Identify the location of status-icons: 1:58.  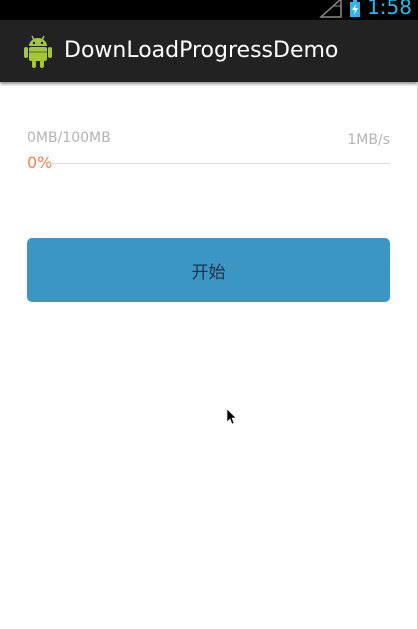
(365, 9).